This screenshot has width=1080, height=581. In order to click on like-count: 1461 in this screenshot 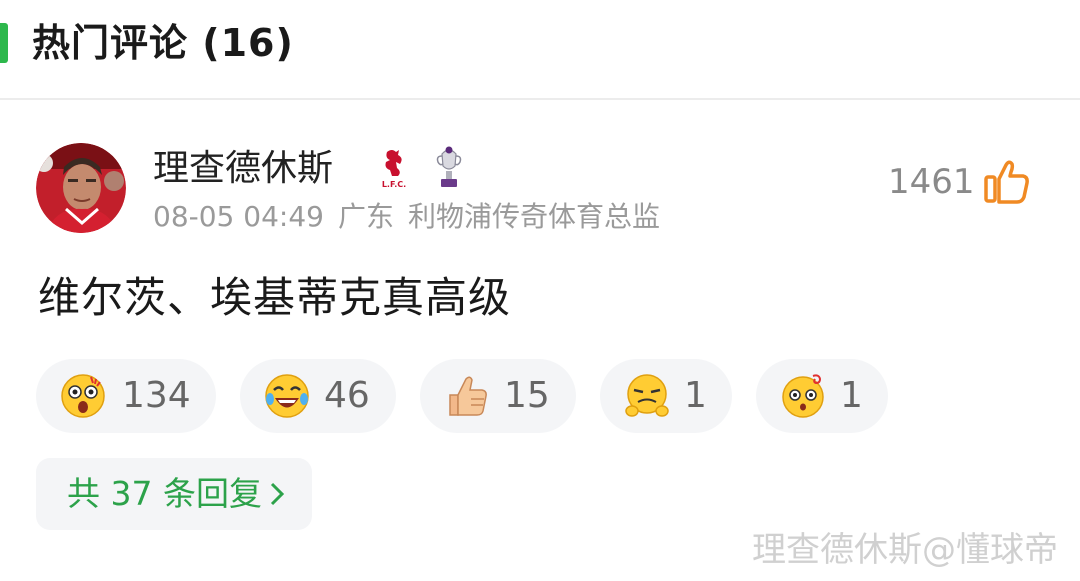, I will do `click(931, 182)`.